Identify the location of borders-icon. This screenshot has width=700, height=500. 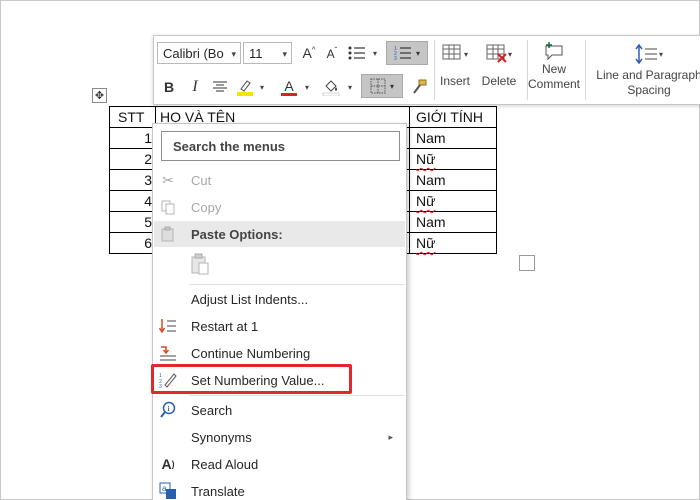
(378, 86).